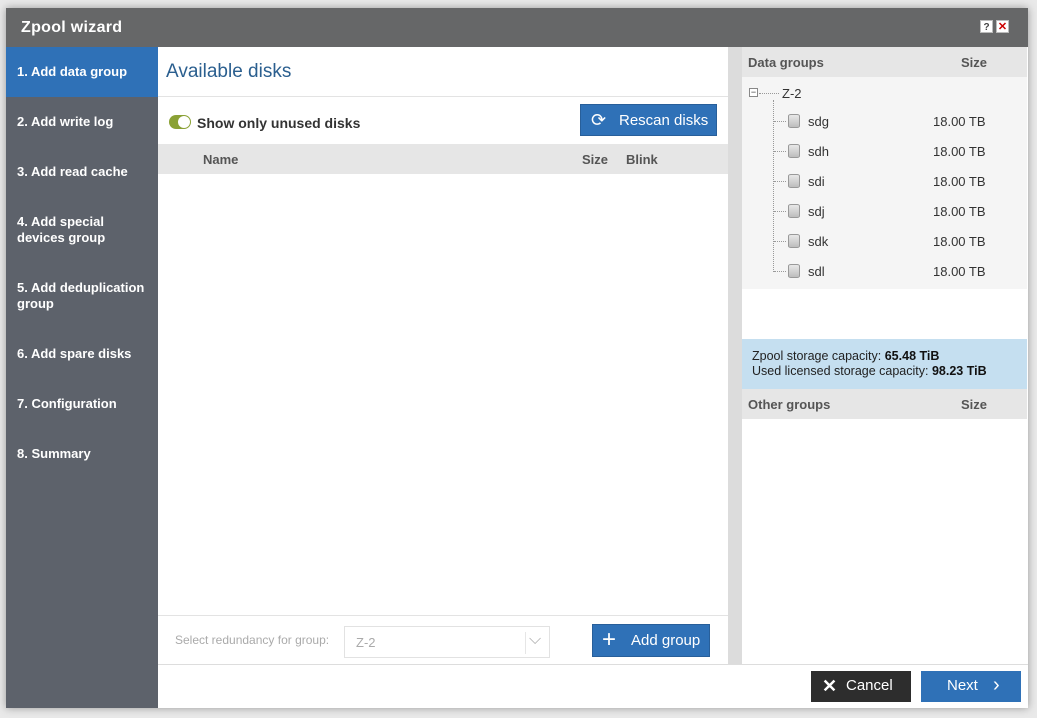 This screenshot has width=1037, height=718. What do you see at coordinates (986, 26) in the screenshot?
I see `help-icon: ?` at bounding box center [986, 26].